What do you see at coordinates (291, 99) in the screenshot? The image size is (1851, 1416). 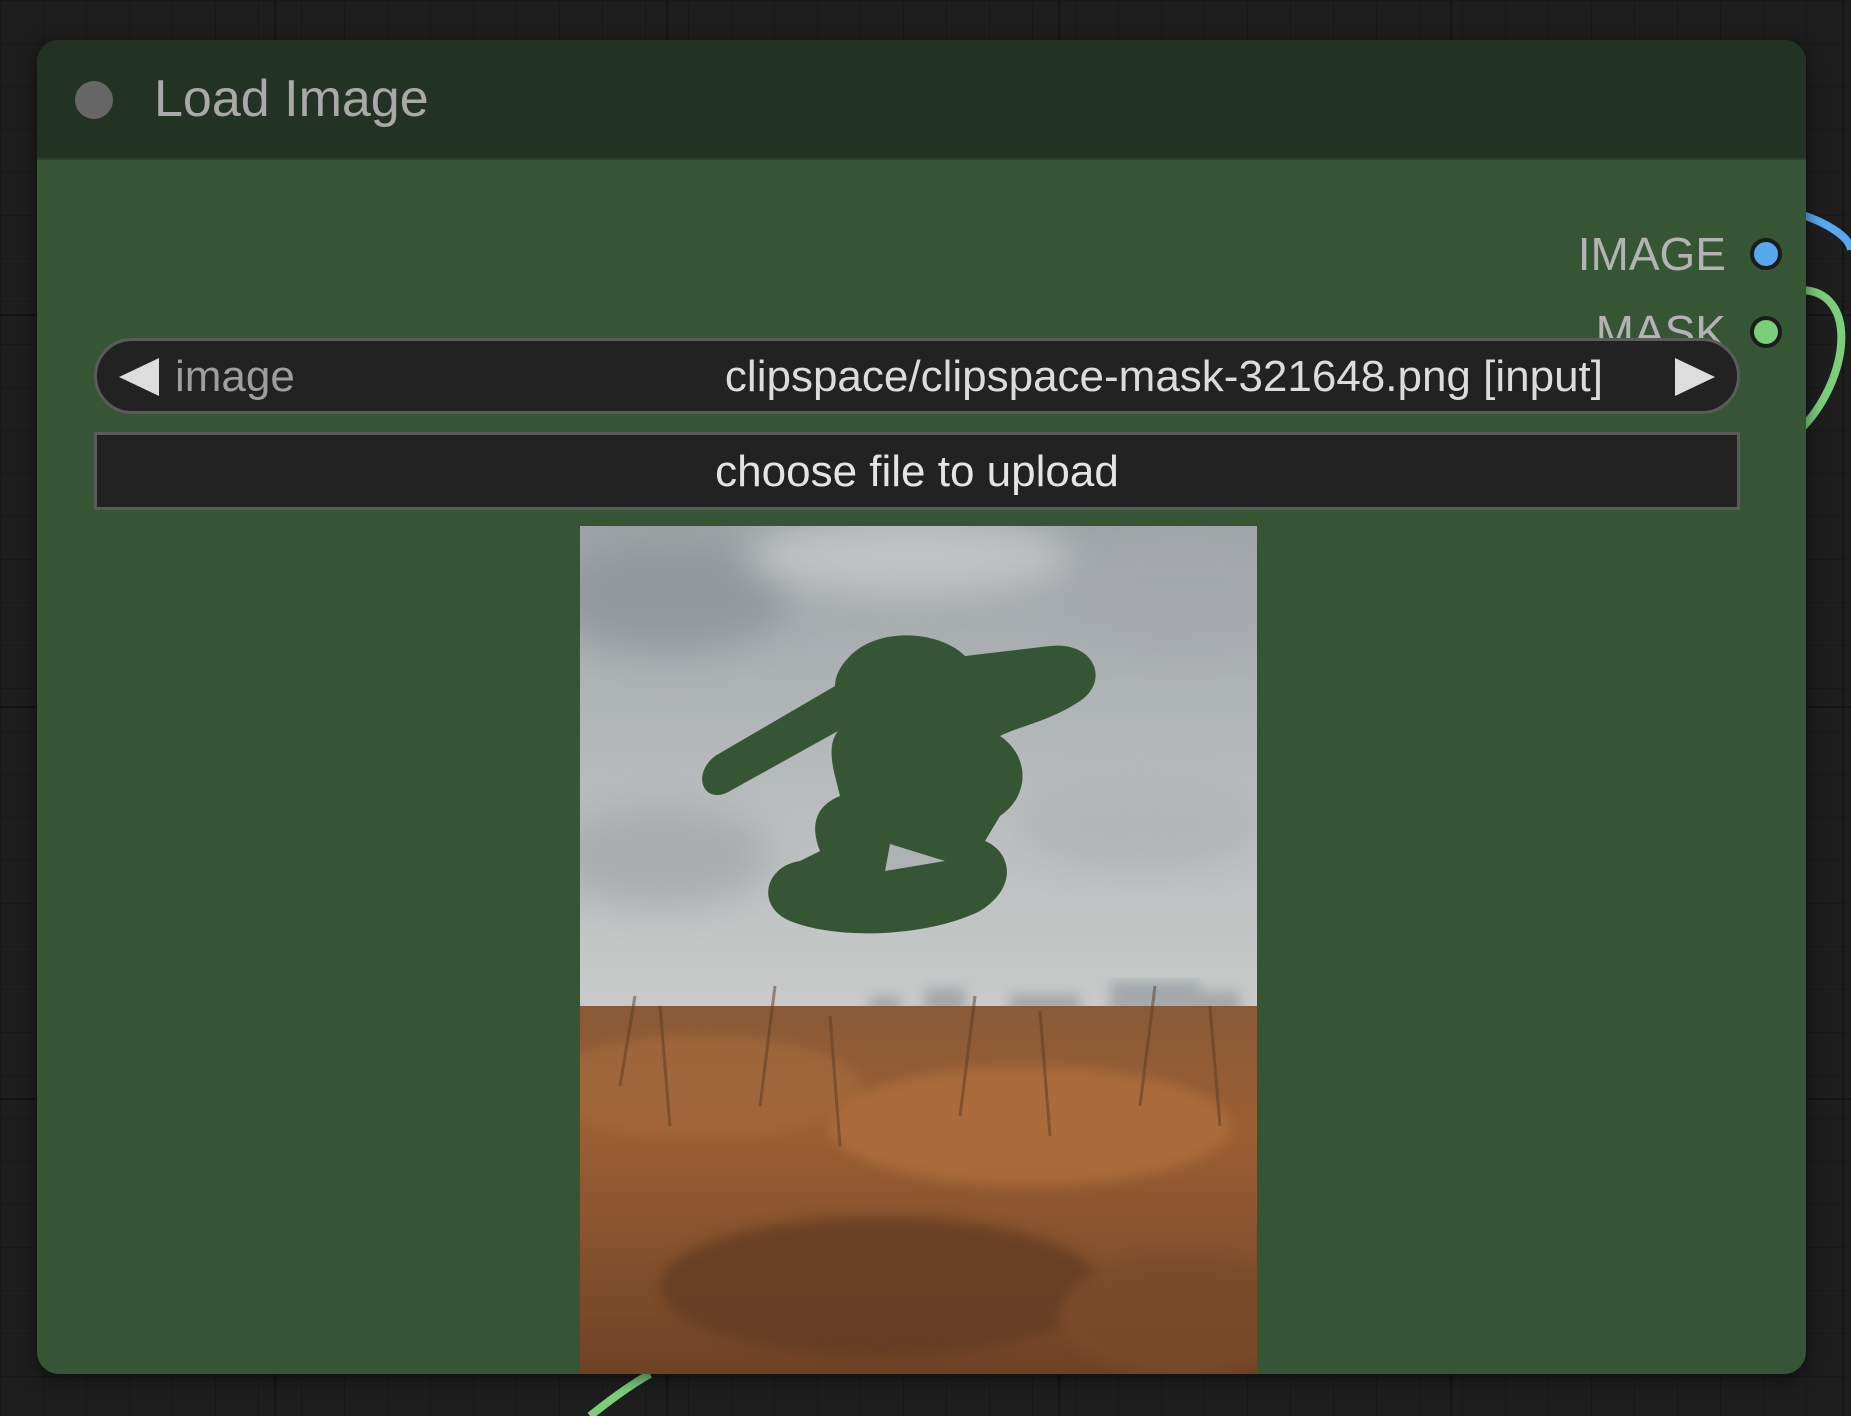 I see `node-title: Load Image` at bounding box center [291, 99].